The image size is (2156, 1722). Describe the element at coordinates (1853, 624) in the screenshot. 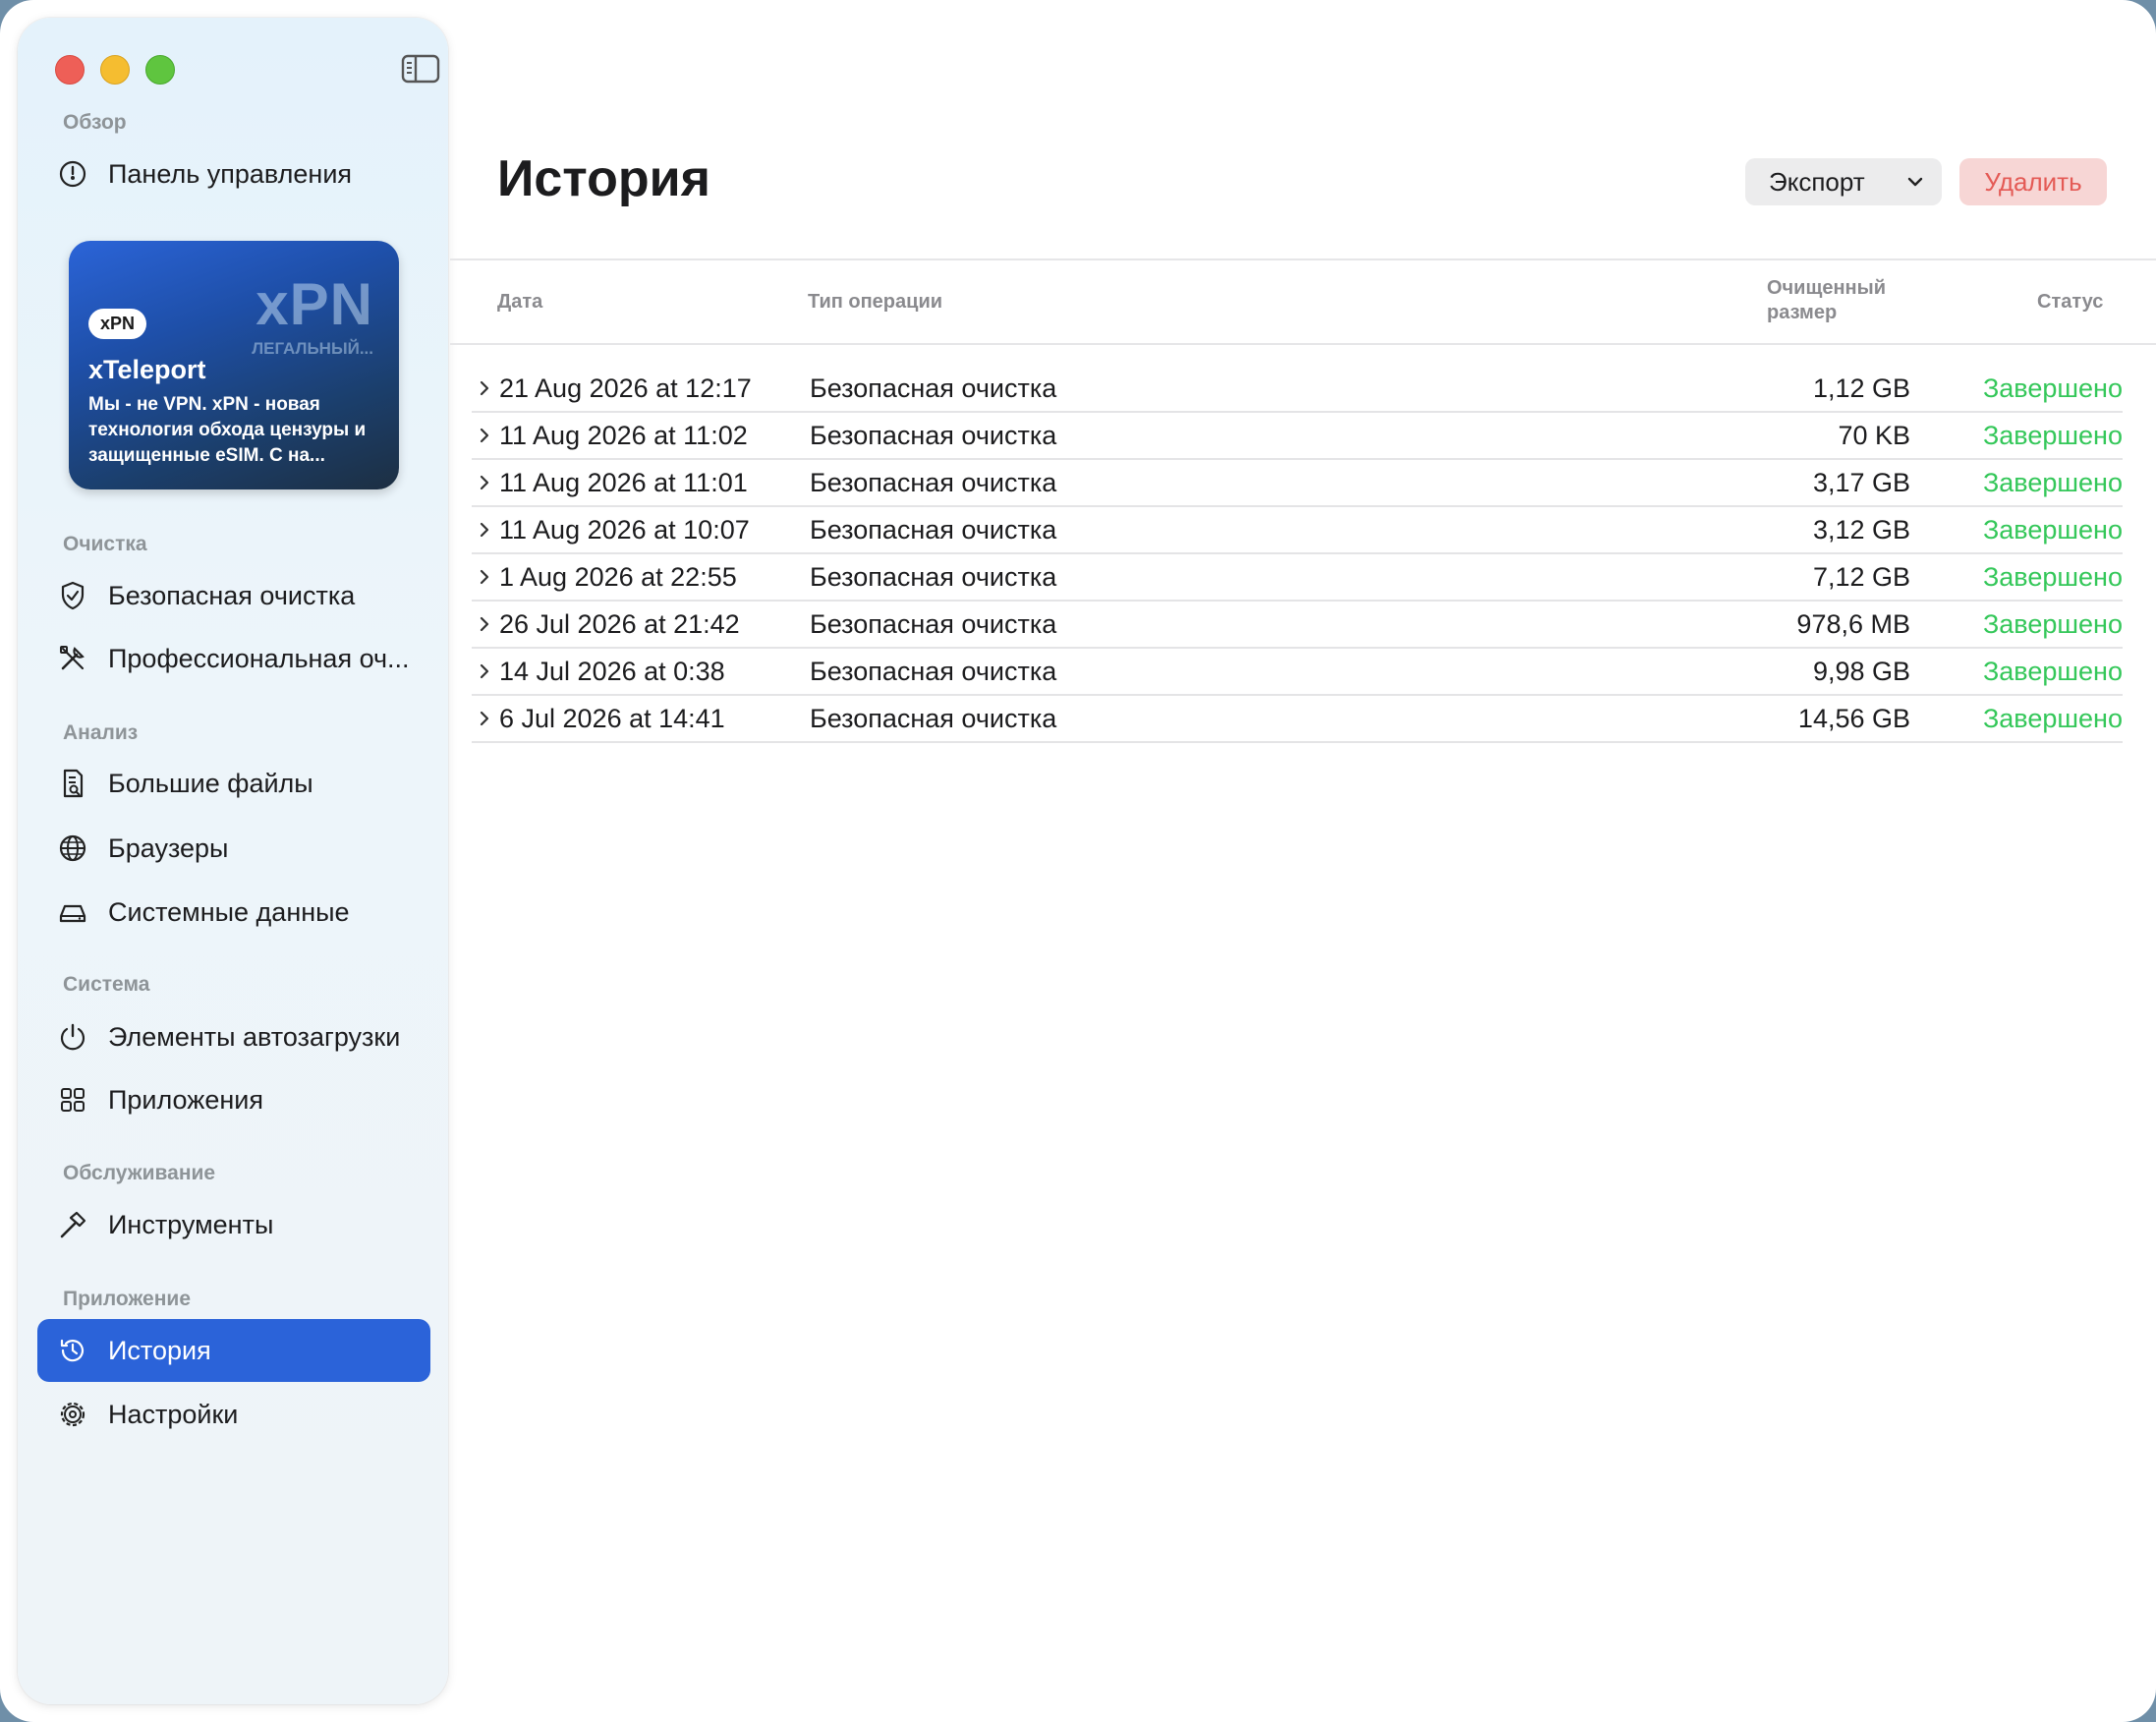

I see `cell-size: 978,6 MB` at that location.